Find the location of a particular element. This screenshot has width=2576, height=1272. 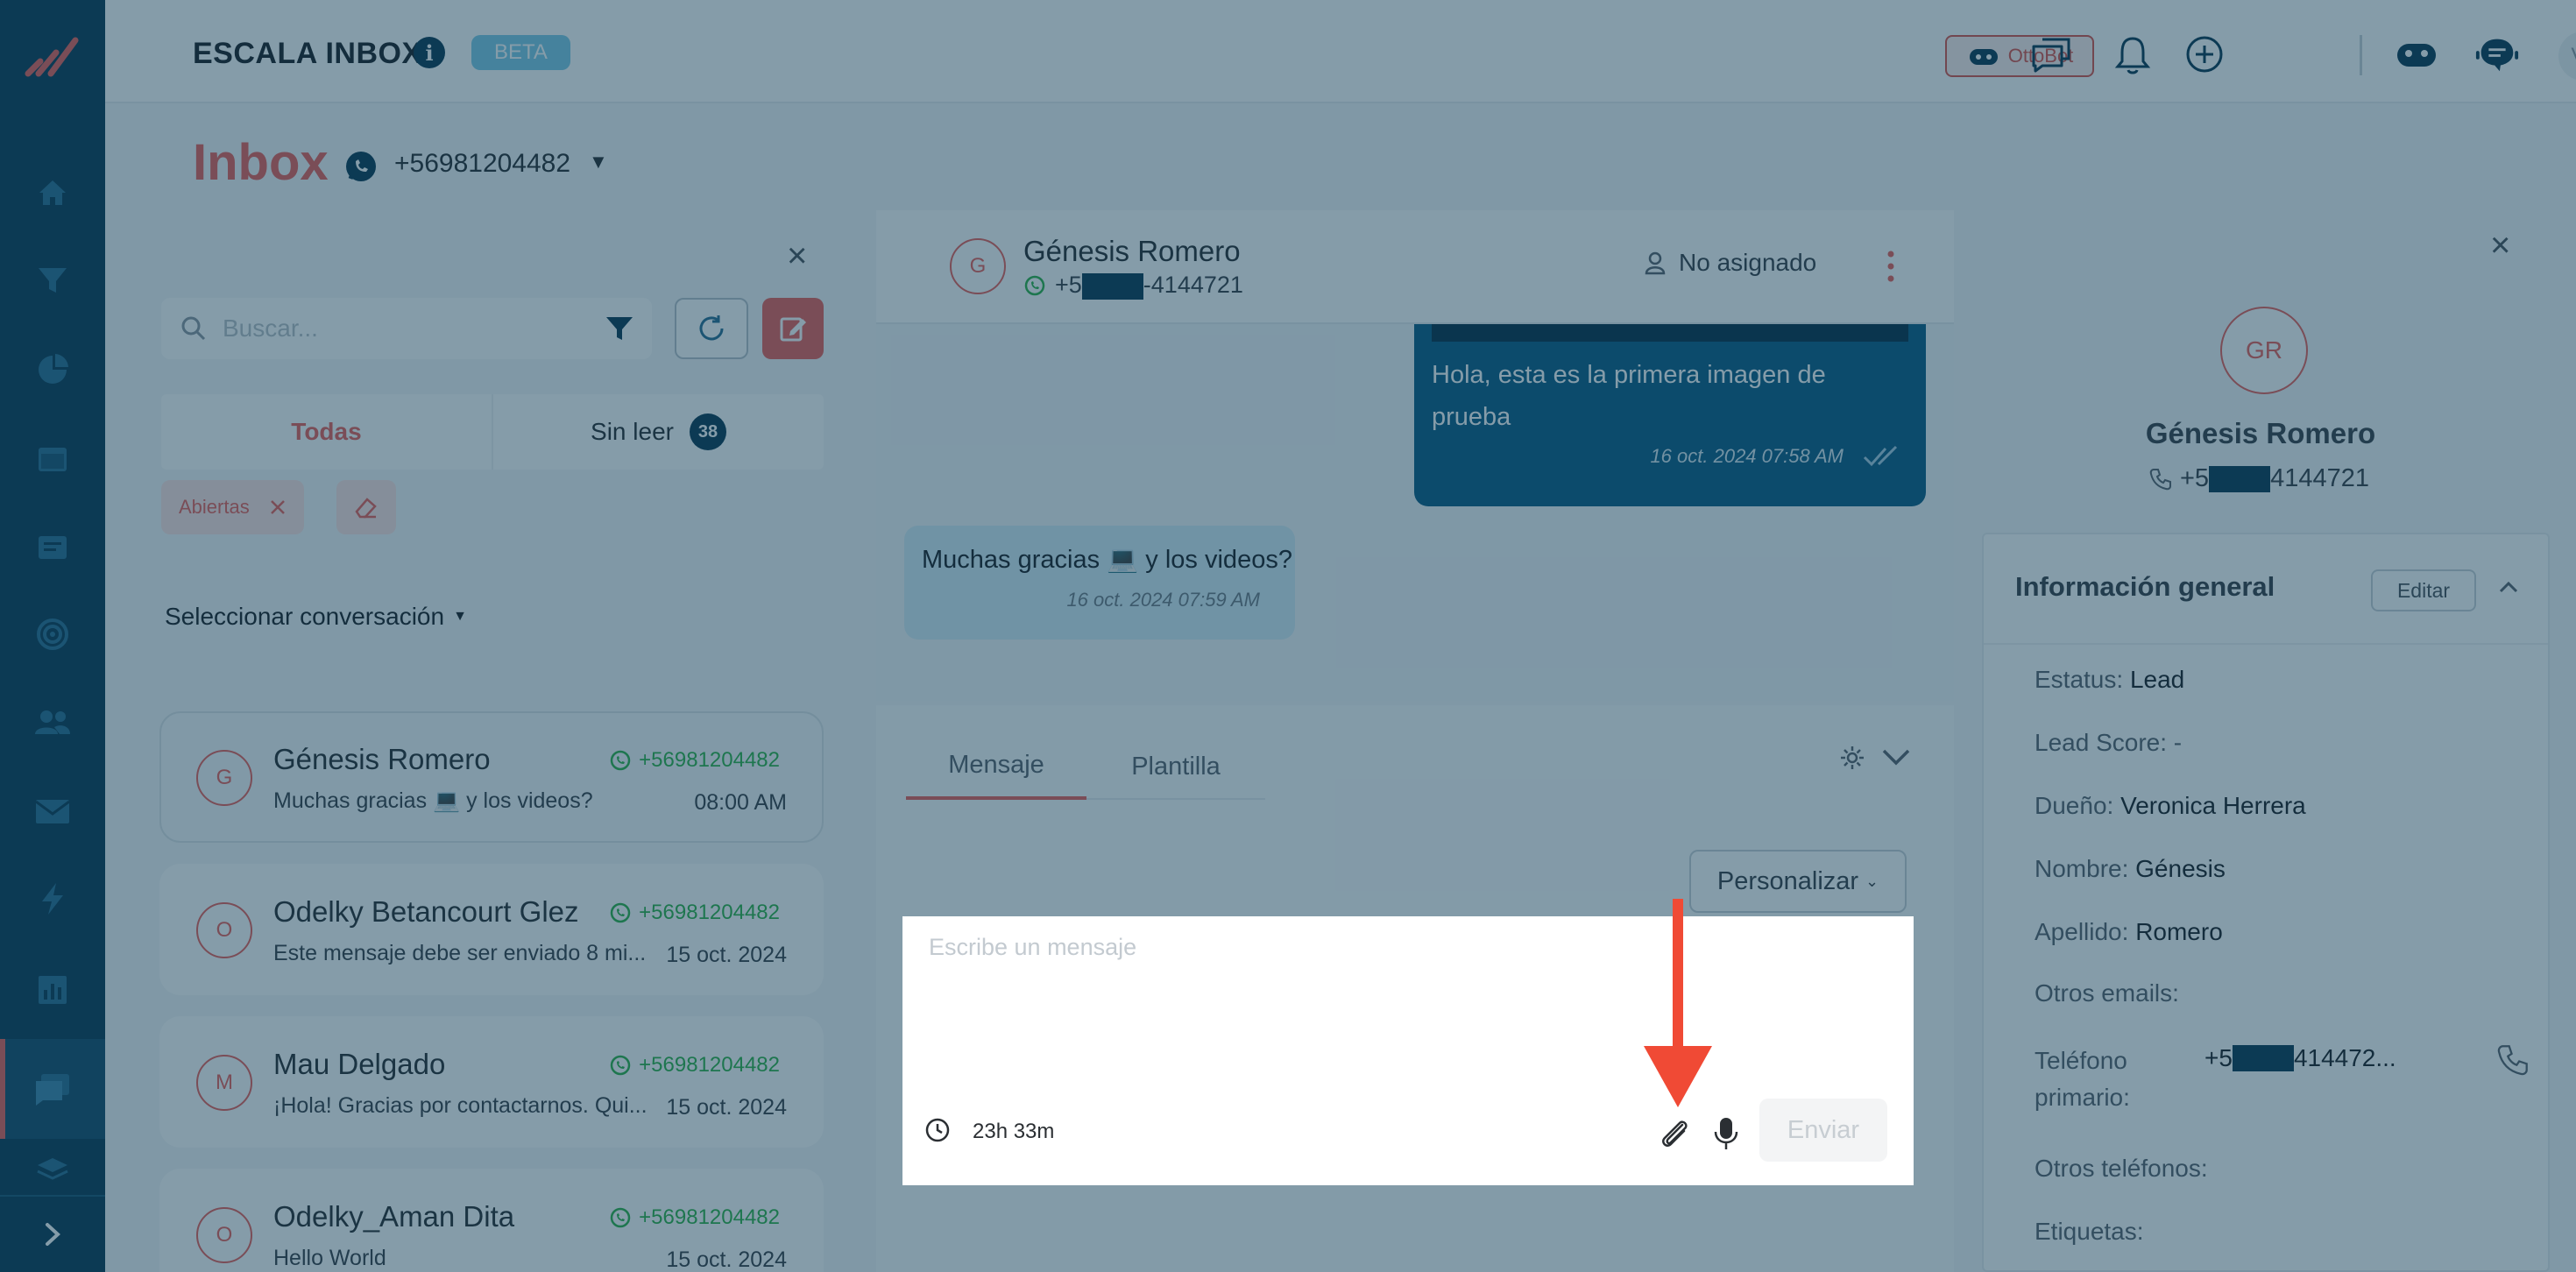

list-tabs: Todas Sin leer 38 is located at coordinates (492, 432).